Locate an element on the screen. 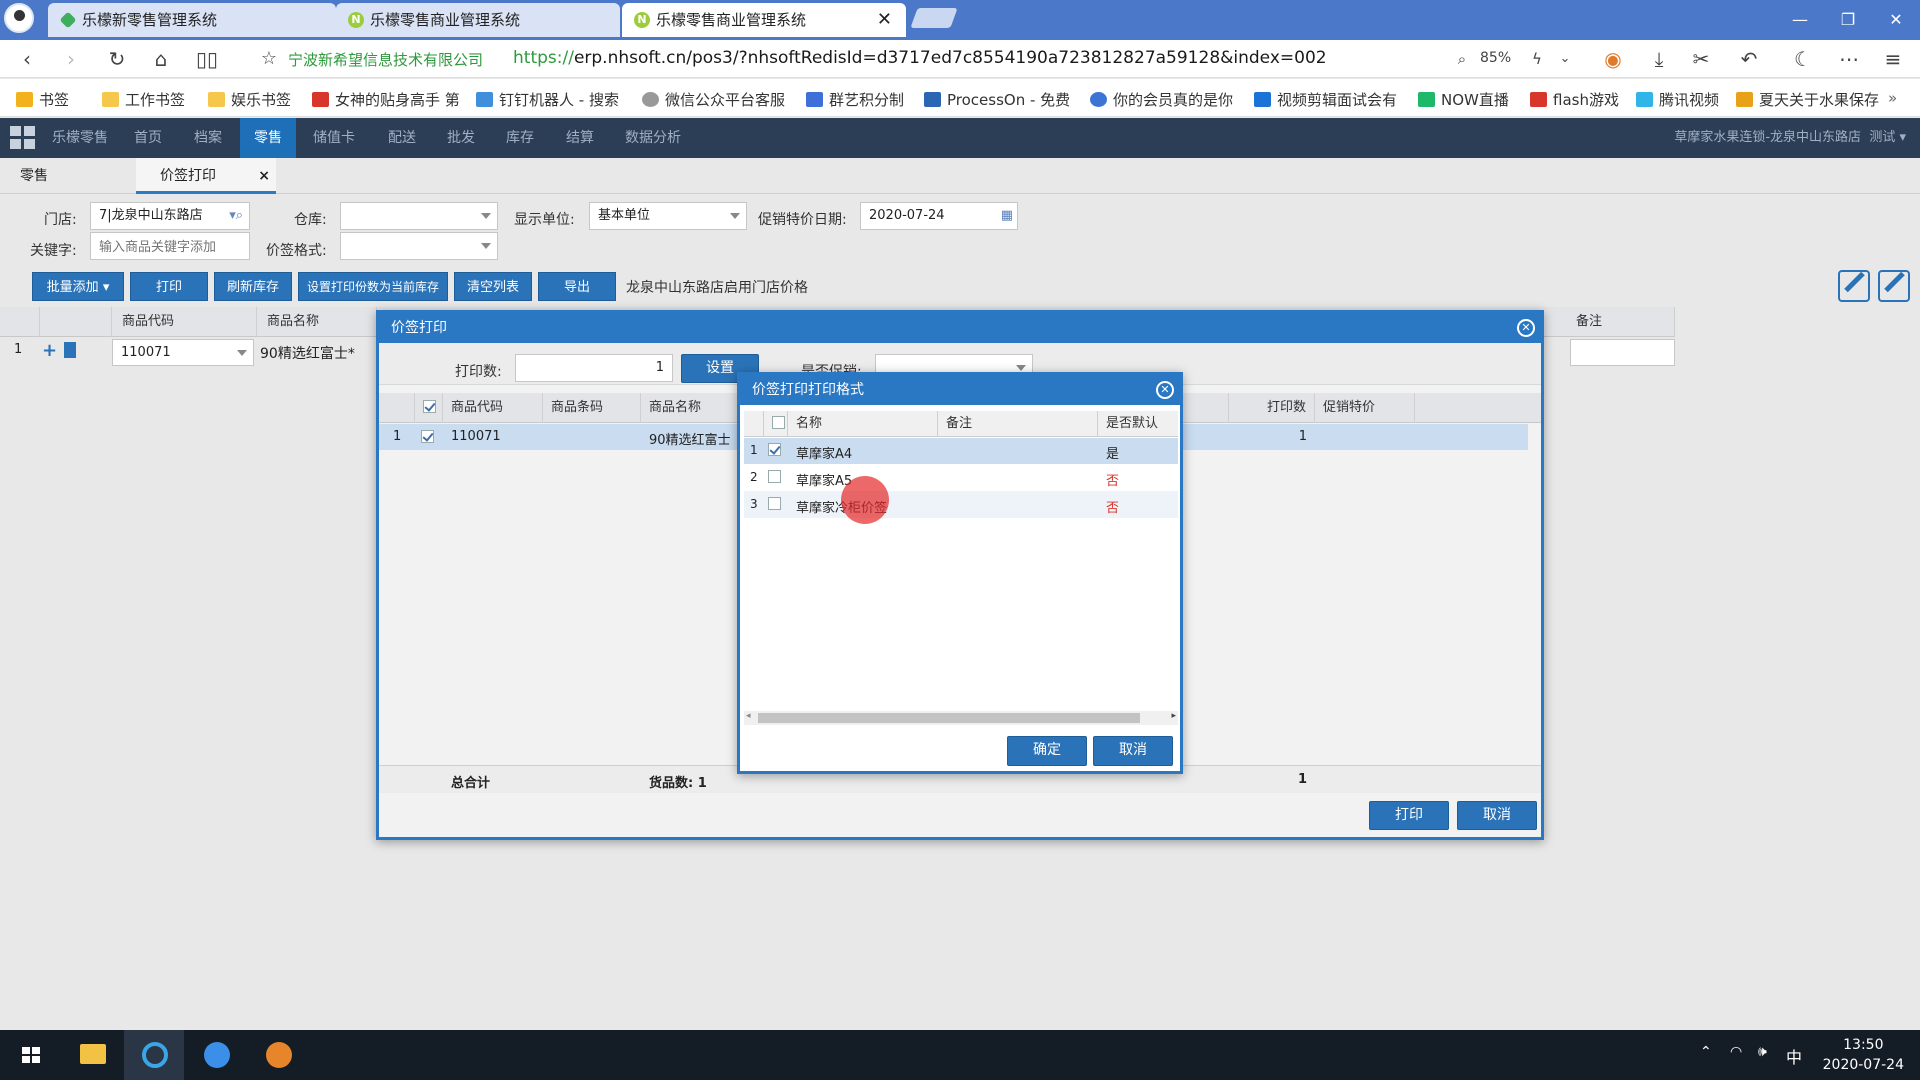 The image size is (1920, 1080). tray-chevron-up-icon: ⌃ is located at coordinates (1706, 1052).